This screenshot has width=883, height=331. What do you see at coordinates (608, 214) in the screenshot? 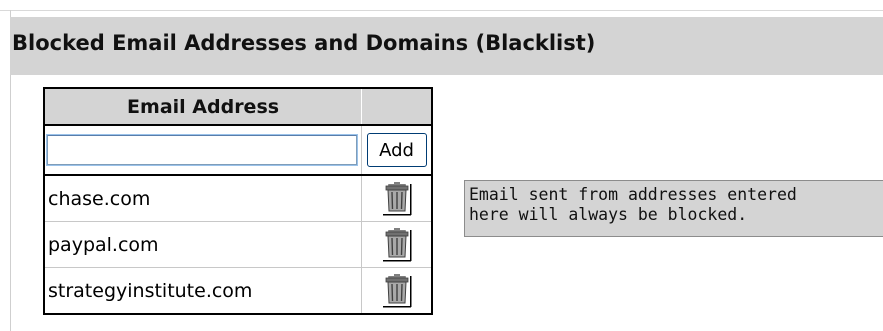
I see `help-note-line: here will always be blocked.` at bounding box center [608, 214].